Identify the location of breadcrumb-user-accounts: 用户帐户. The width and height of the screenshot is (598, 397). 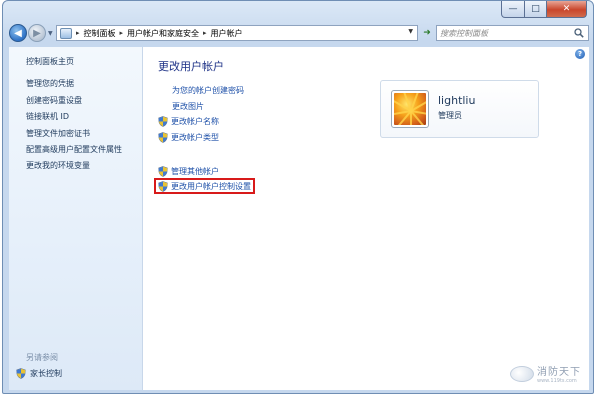
(227, 33).